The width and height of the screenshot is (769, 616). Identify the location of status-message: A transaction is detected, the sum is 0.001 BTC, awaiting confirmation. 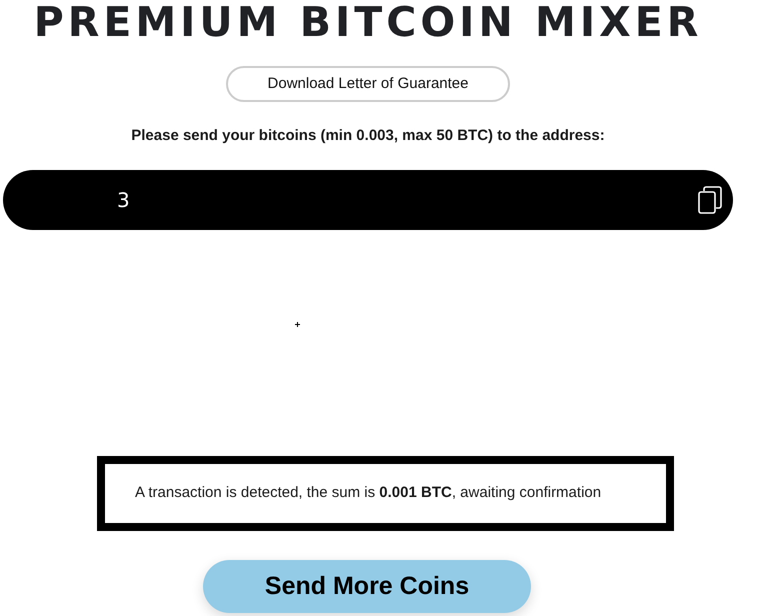
(368, 493).